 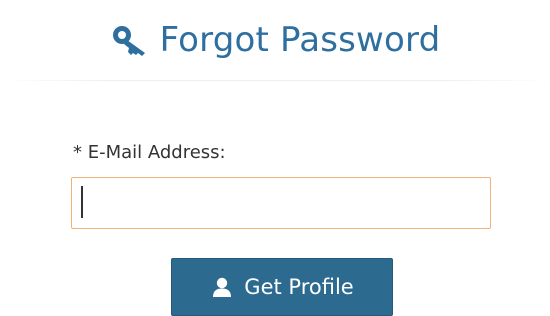 I want to click on get-profile-button: Get Profile, so click(x=282, y=287).